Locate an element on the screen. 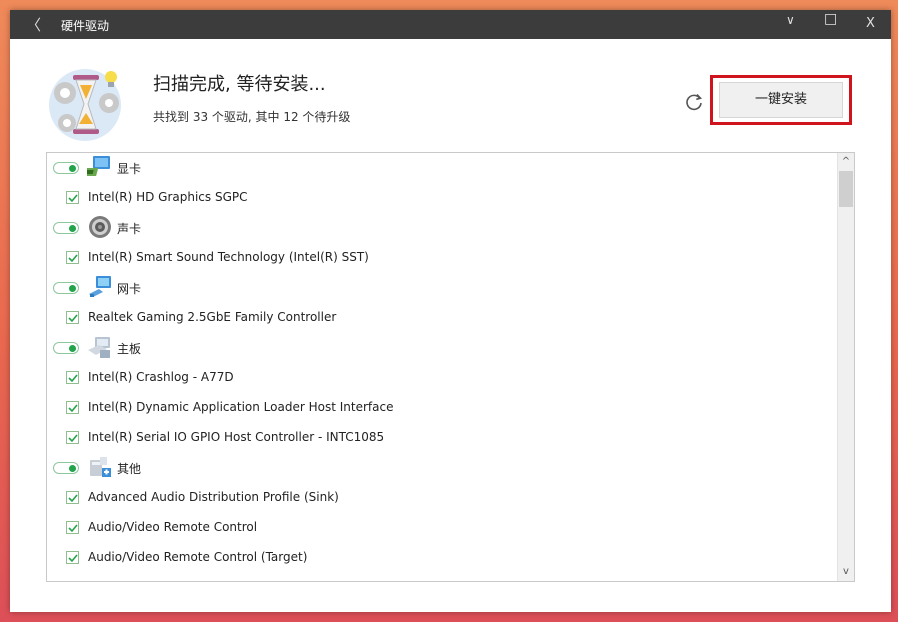  back-button: 〈 is located at coordinates (33, 24).